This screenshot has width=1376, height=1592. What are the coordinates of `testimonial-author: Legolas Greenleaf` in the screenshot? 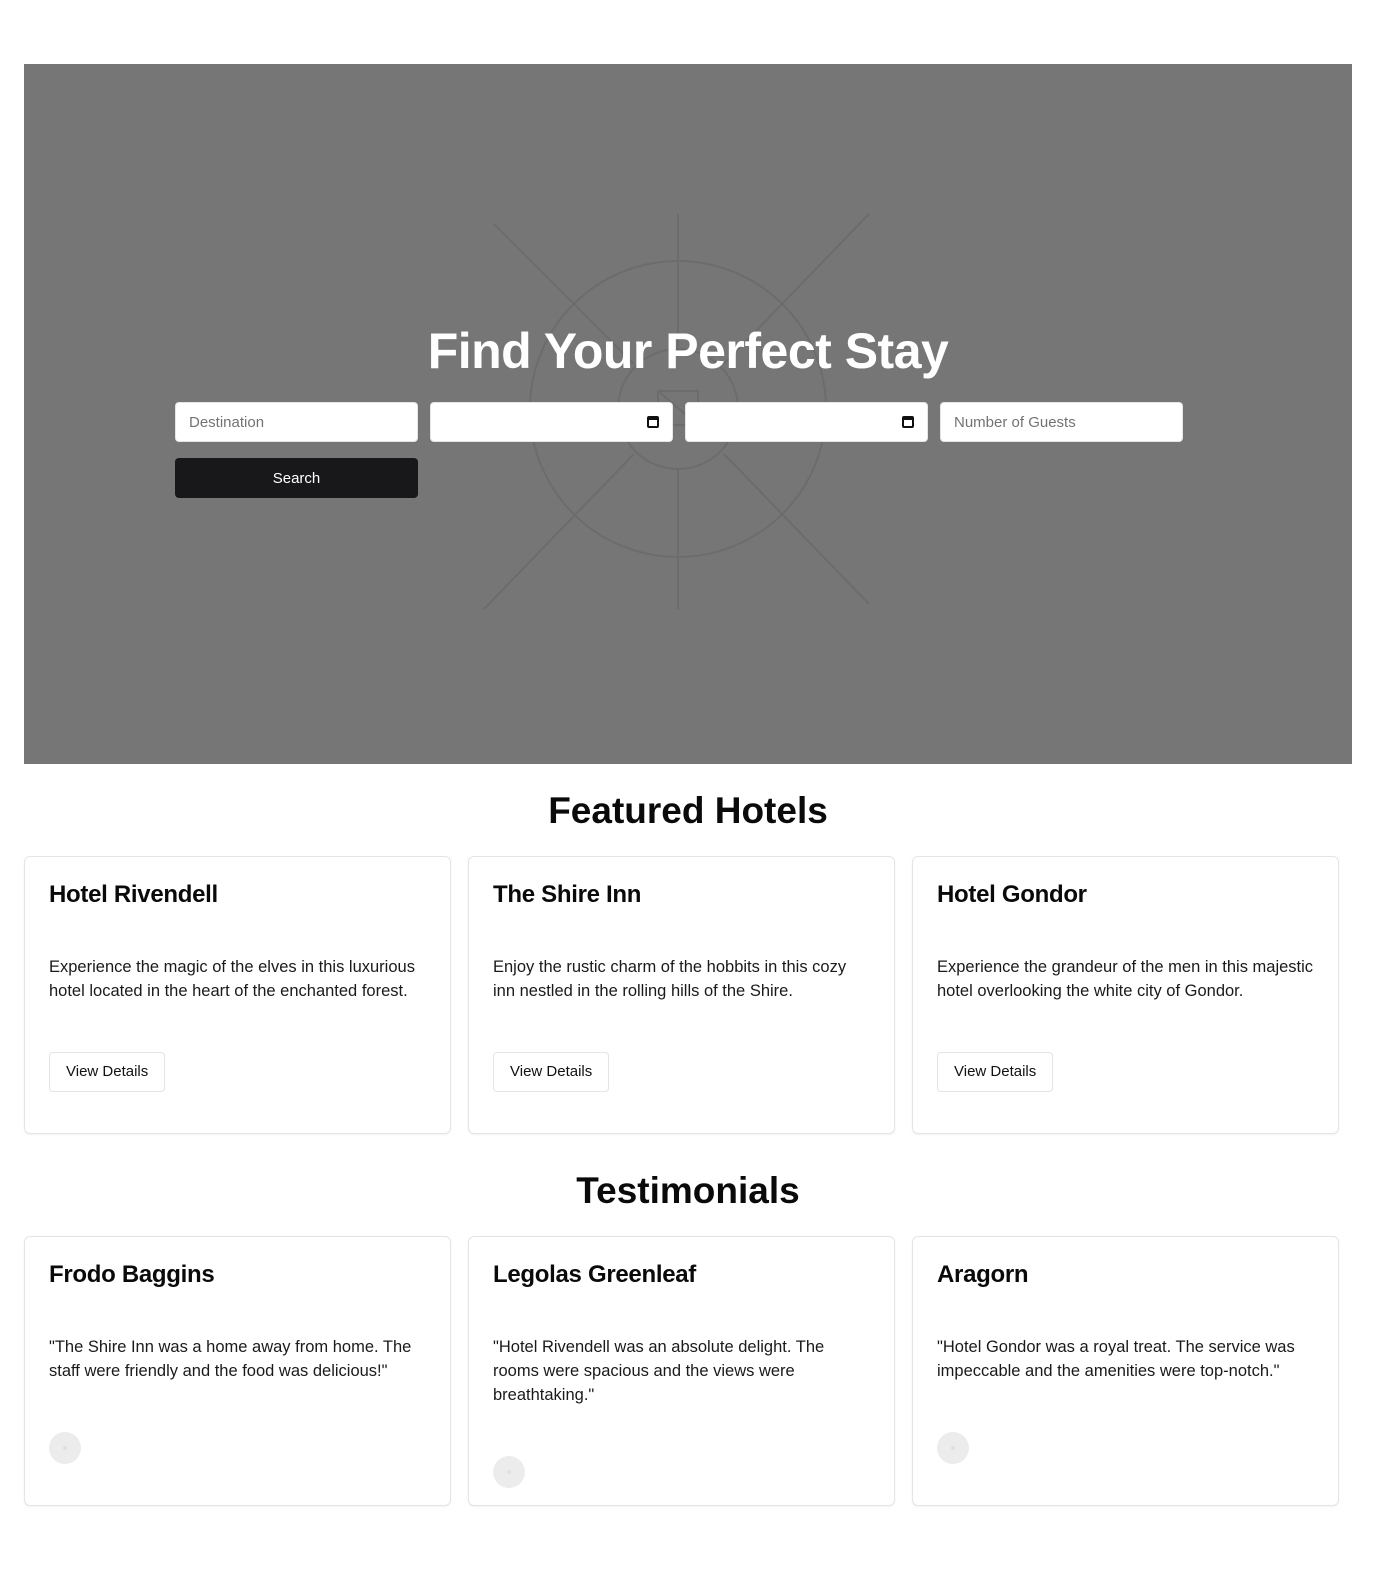 It's located at (594, 1274).